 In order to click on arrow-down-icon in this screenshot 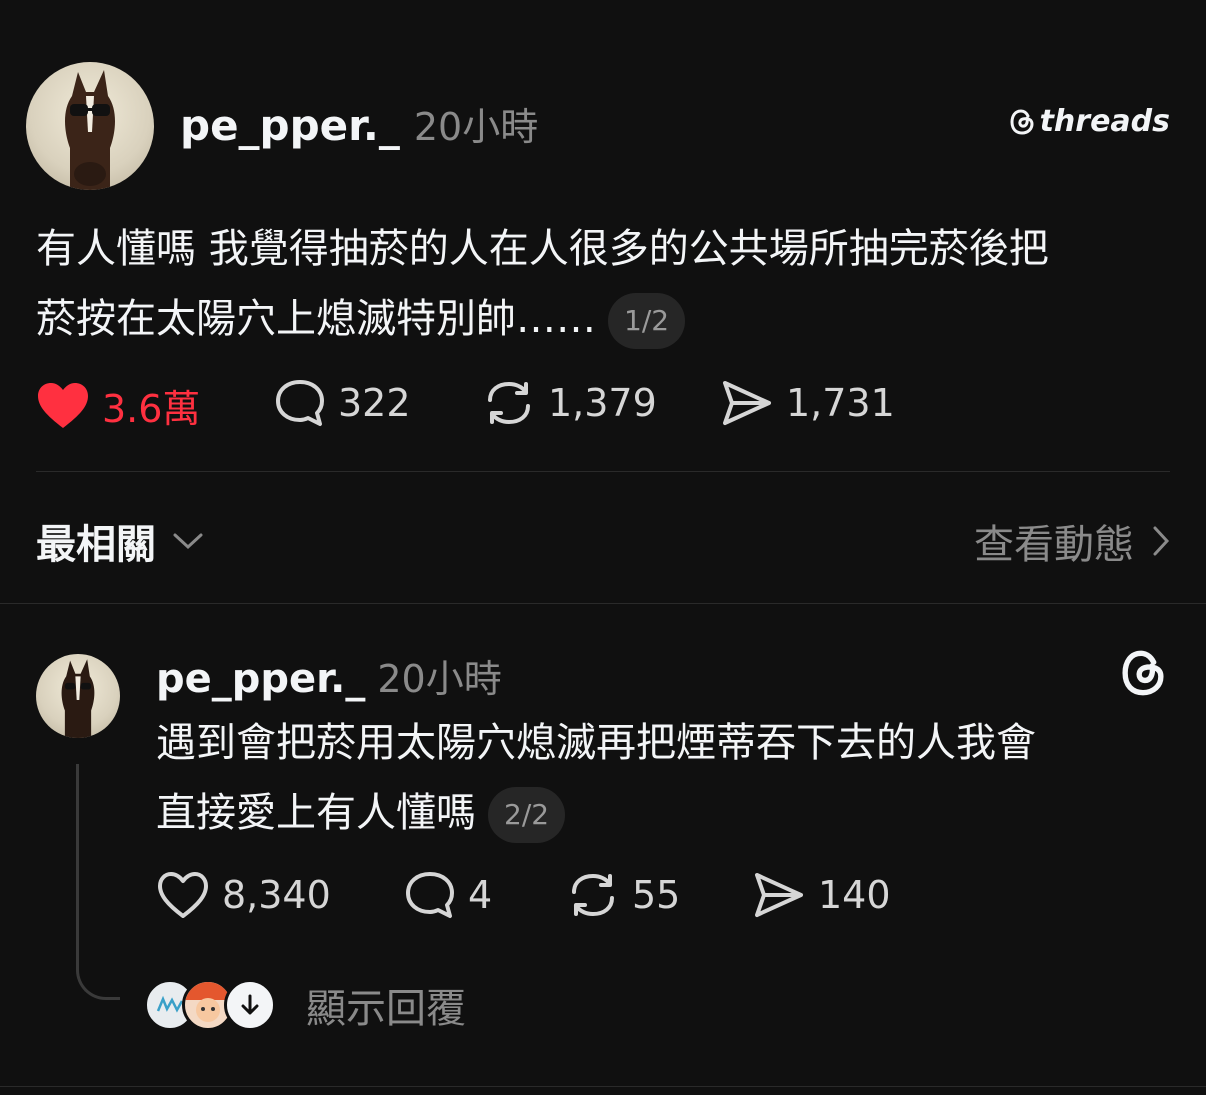, I will do `click(250, 1004)`.